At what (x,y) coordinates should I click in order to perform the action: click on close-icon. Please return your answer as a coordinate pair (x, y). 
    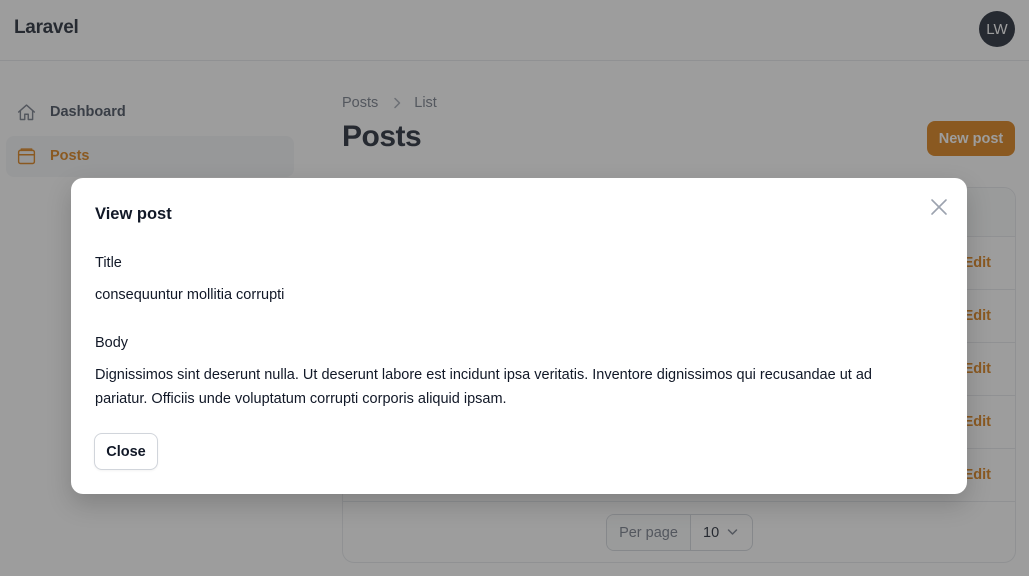
    Looking at the image, I should click on (939, 207).